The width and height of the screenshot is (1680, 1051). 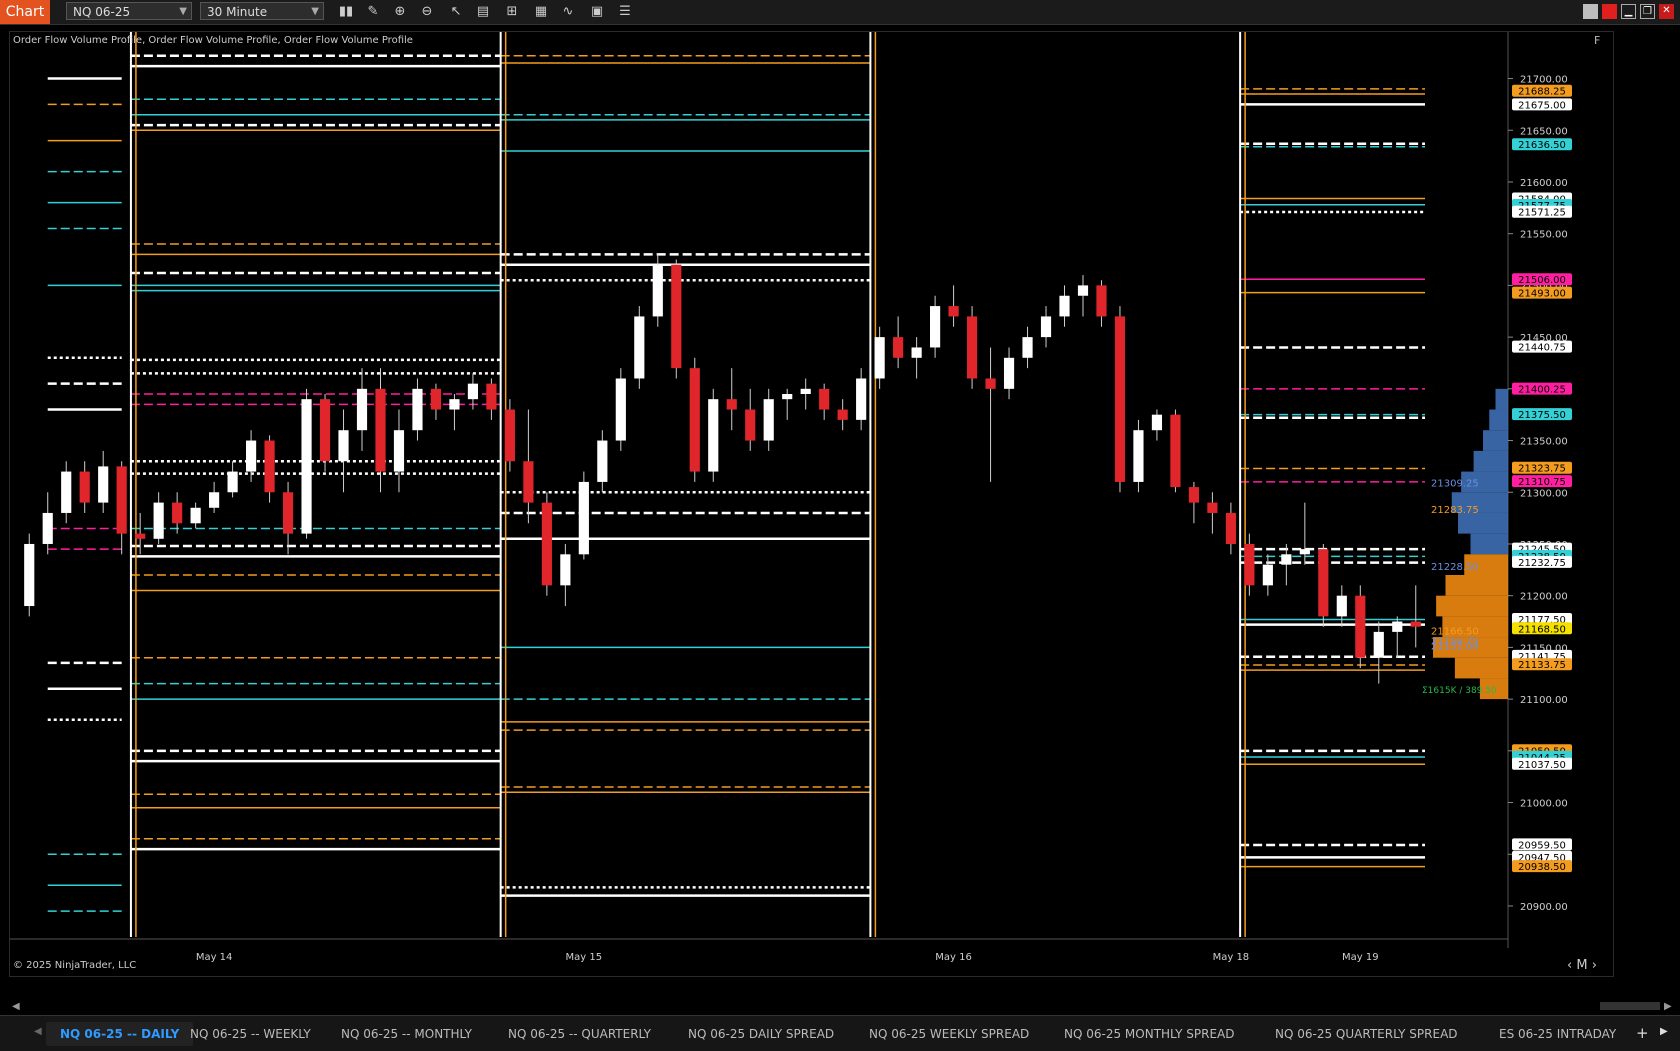 I want to click on price-marker-label: 21310.75, so click(x=1542, y=482).